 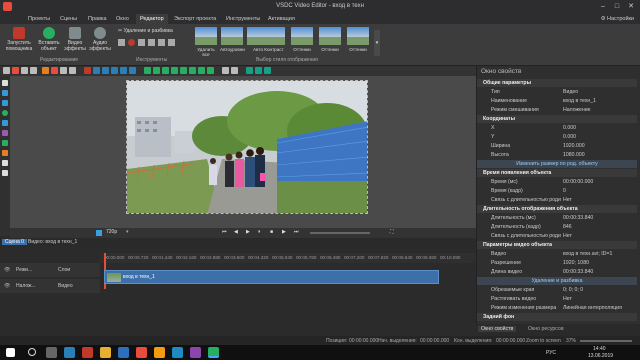 What do you see at coordinates (606, 341) in the screenshot?
I see `zoom-slider` at bounding box center [606, 341].